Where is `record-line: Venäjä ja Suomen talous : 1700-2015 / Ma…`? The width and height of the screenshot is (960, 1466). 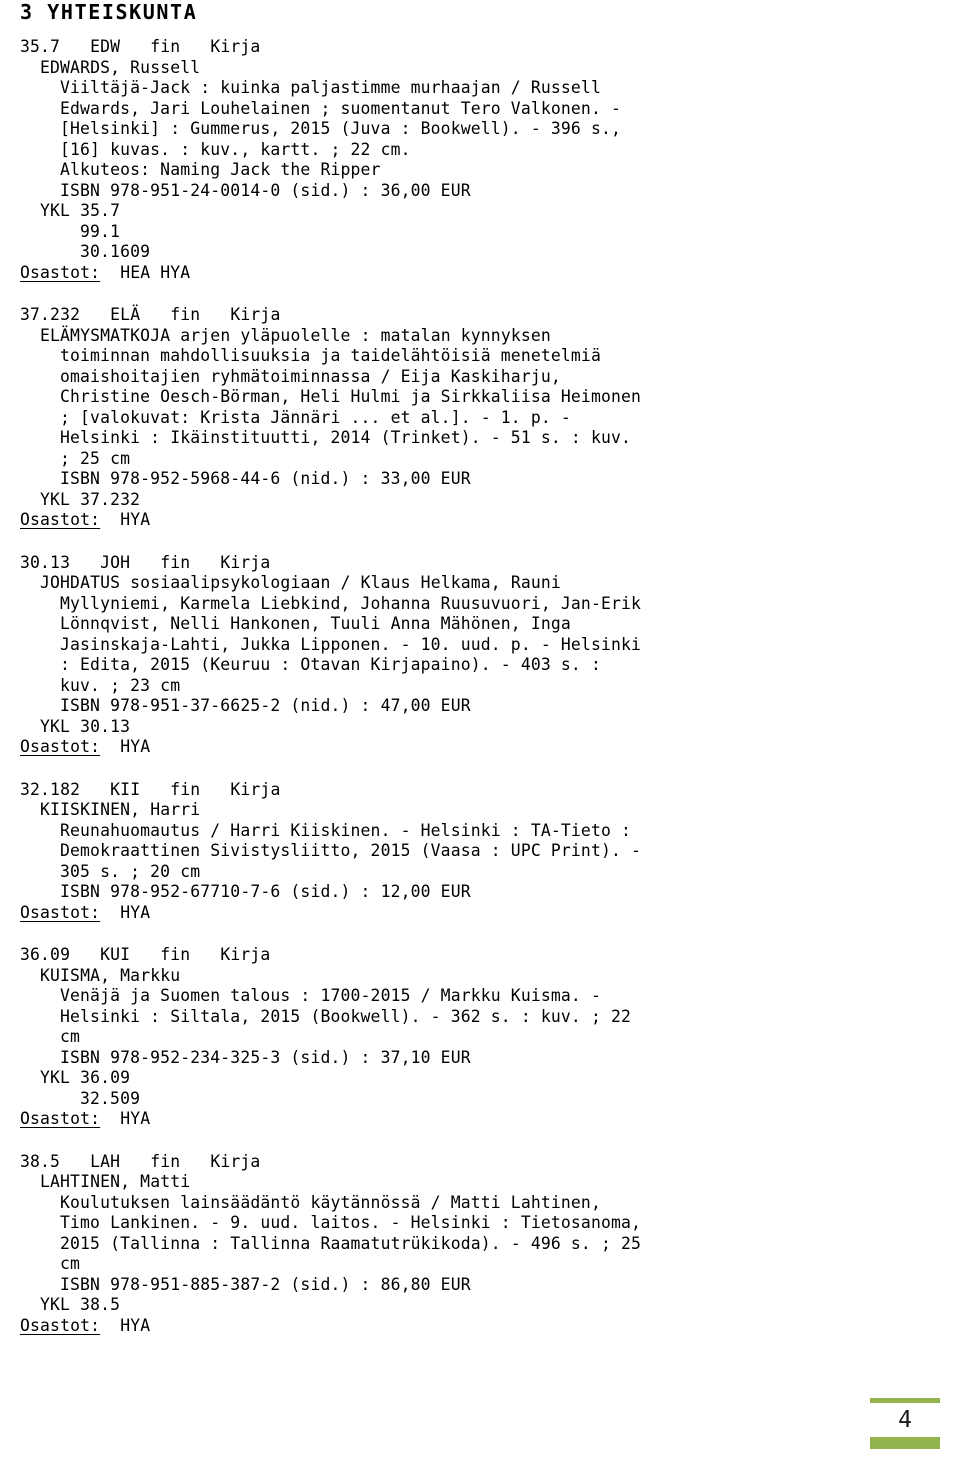 record-line: Venäjä ja Suomen talous : 1700-2015 / Ma… is located at coordinates (330, 995).